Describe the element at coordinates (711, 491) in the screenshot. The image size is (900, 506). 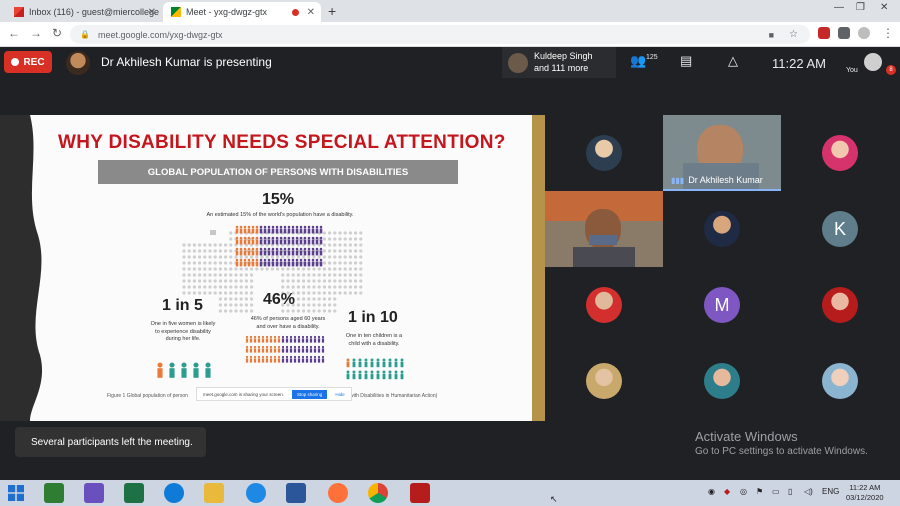
I see `tray-chrome-icon: ◉` at that location.